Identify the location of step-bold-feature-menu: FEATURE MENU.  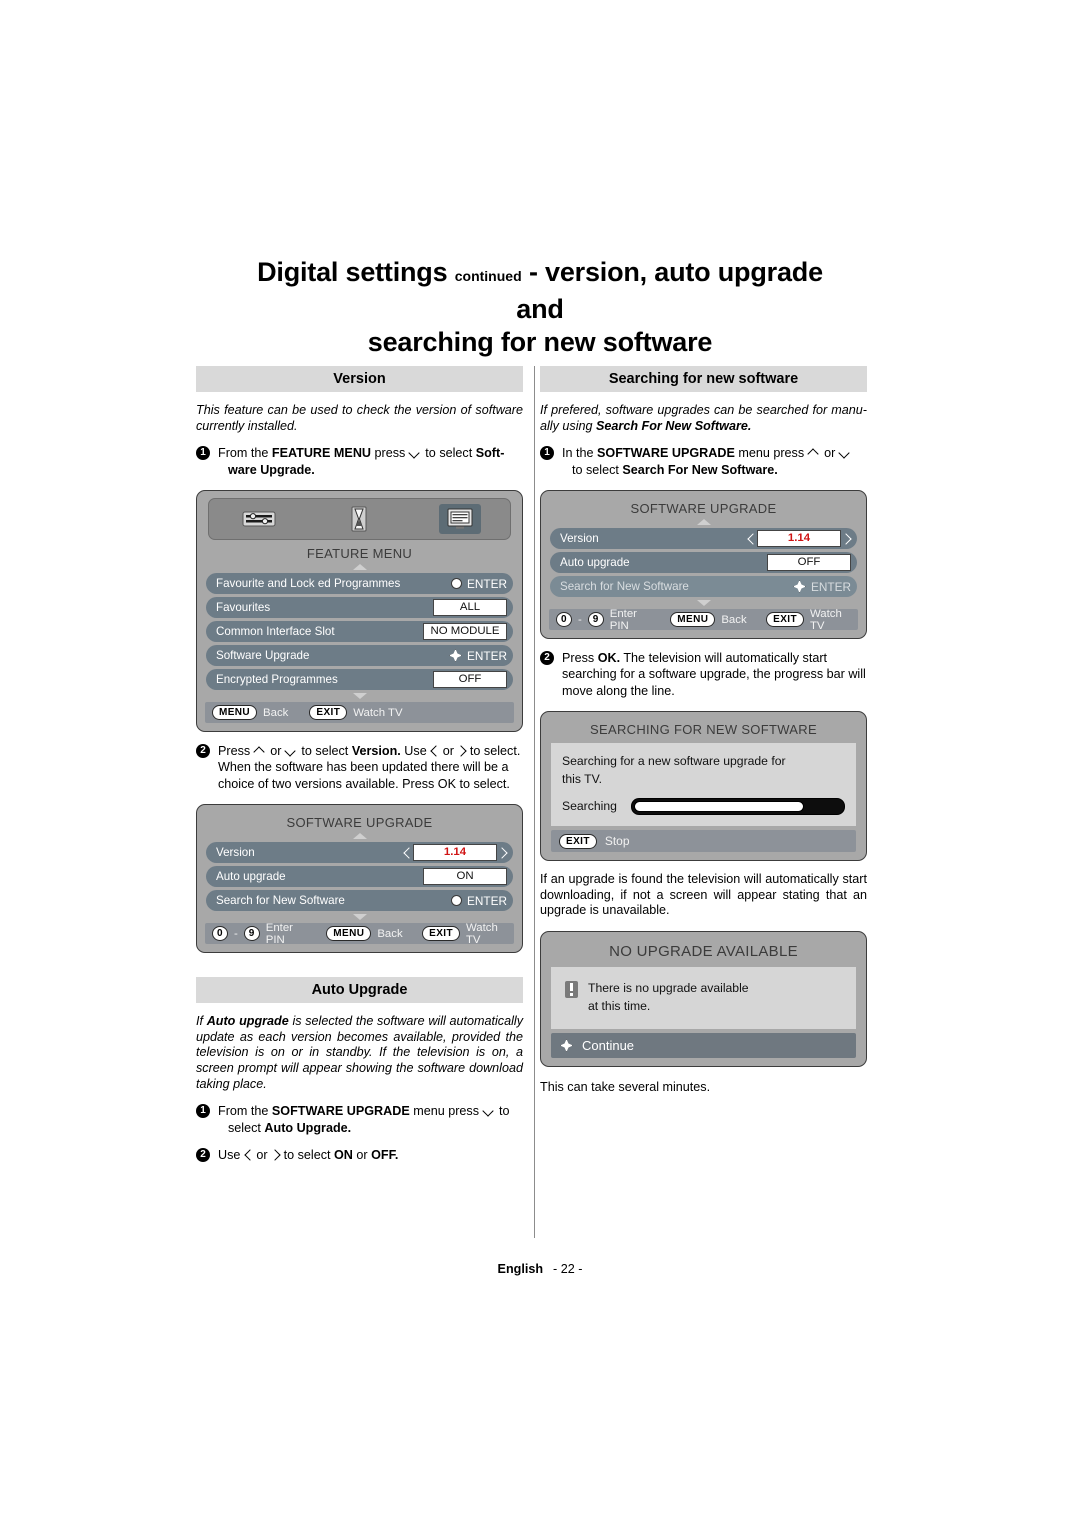
(321, 453).